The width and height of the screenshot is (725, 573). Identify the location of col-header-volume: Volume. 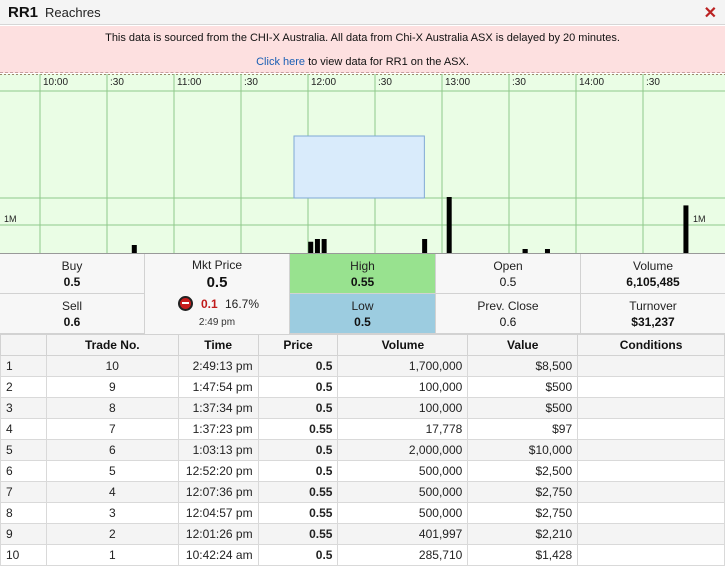
(403, 345).